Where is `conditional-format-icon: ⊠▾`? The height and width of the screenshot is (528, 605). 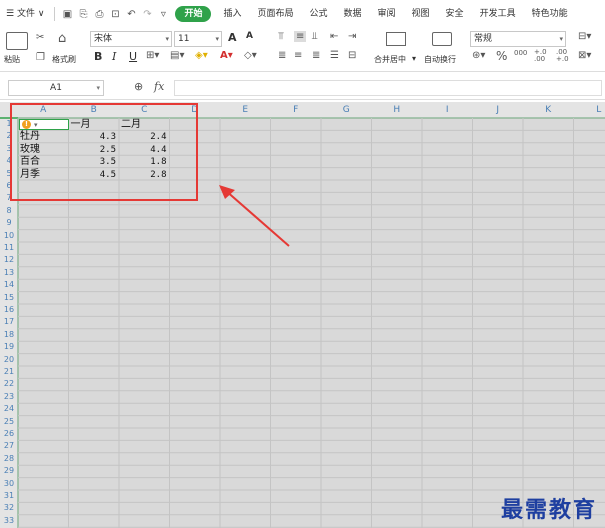
conditional-format-icon: ⊠▾ is located at coordinates (584, 55).